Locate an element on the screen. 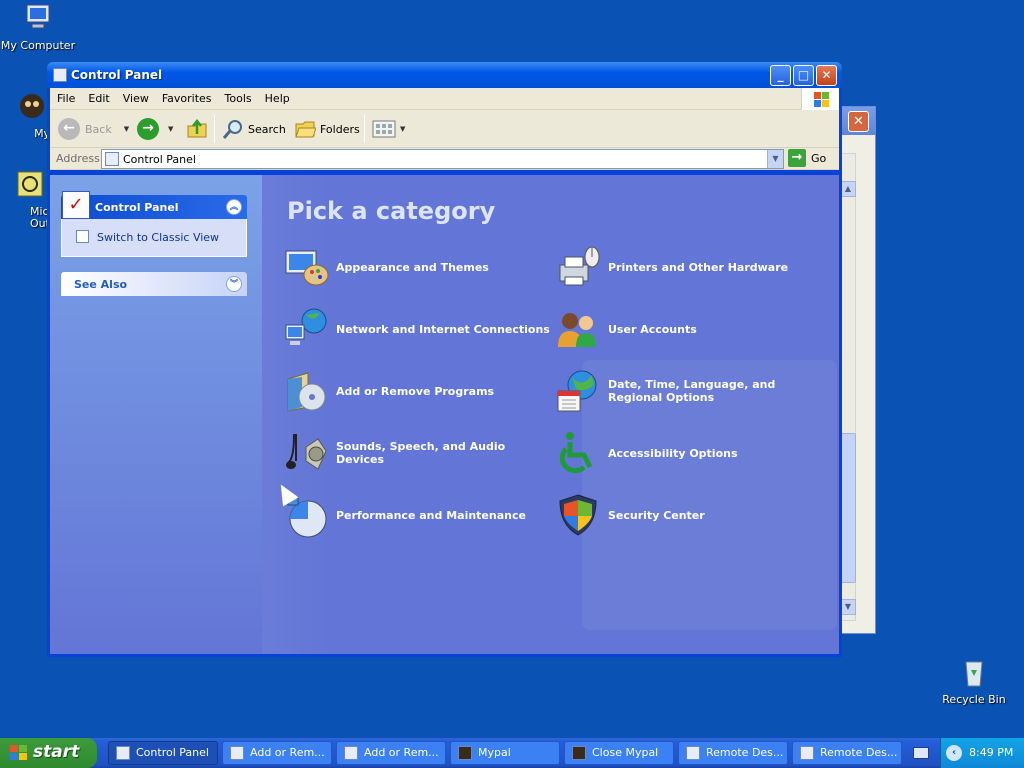 This screenshot has height=768, width=1024. taskbar-button-label: Control Panel is located at coordinates (172, 752).